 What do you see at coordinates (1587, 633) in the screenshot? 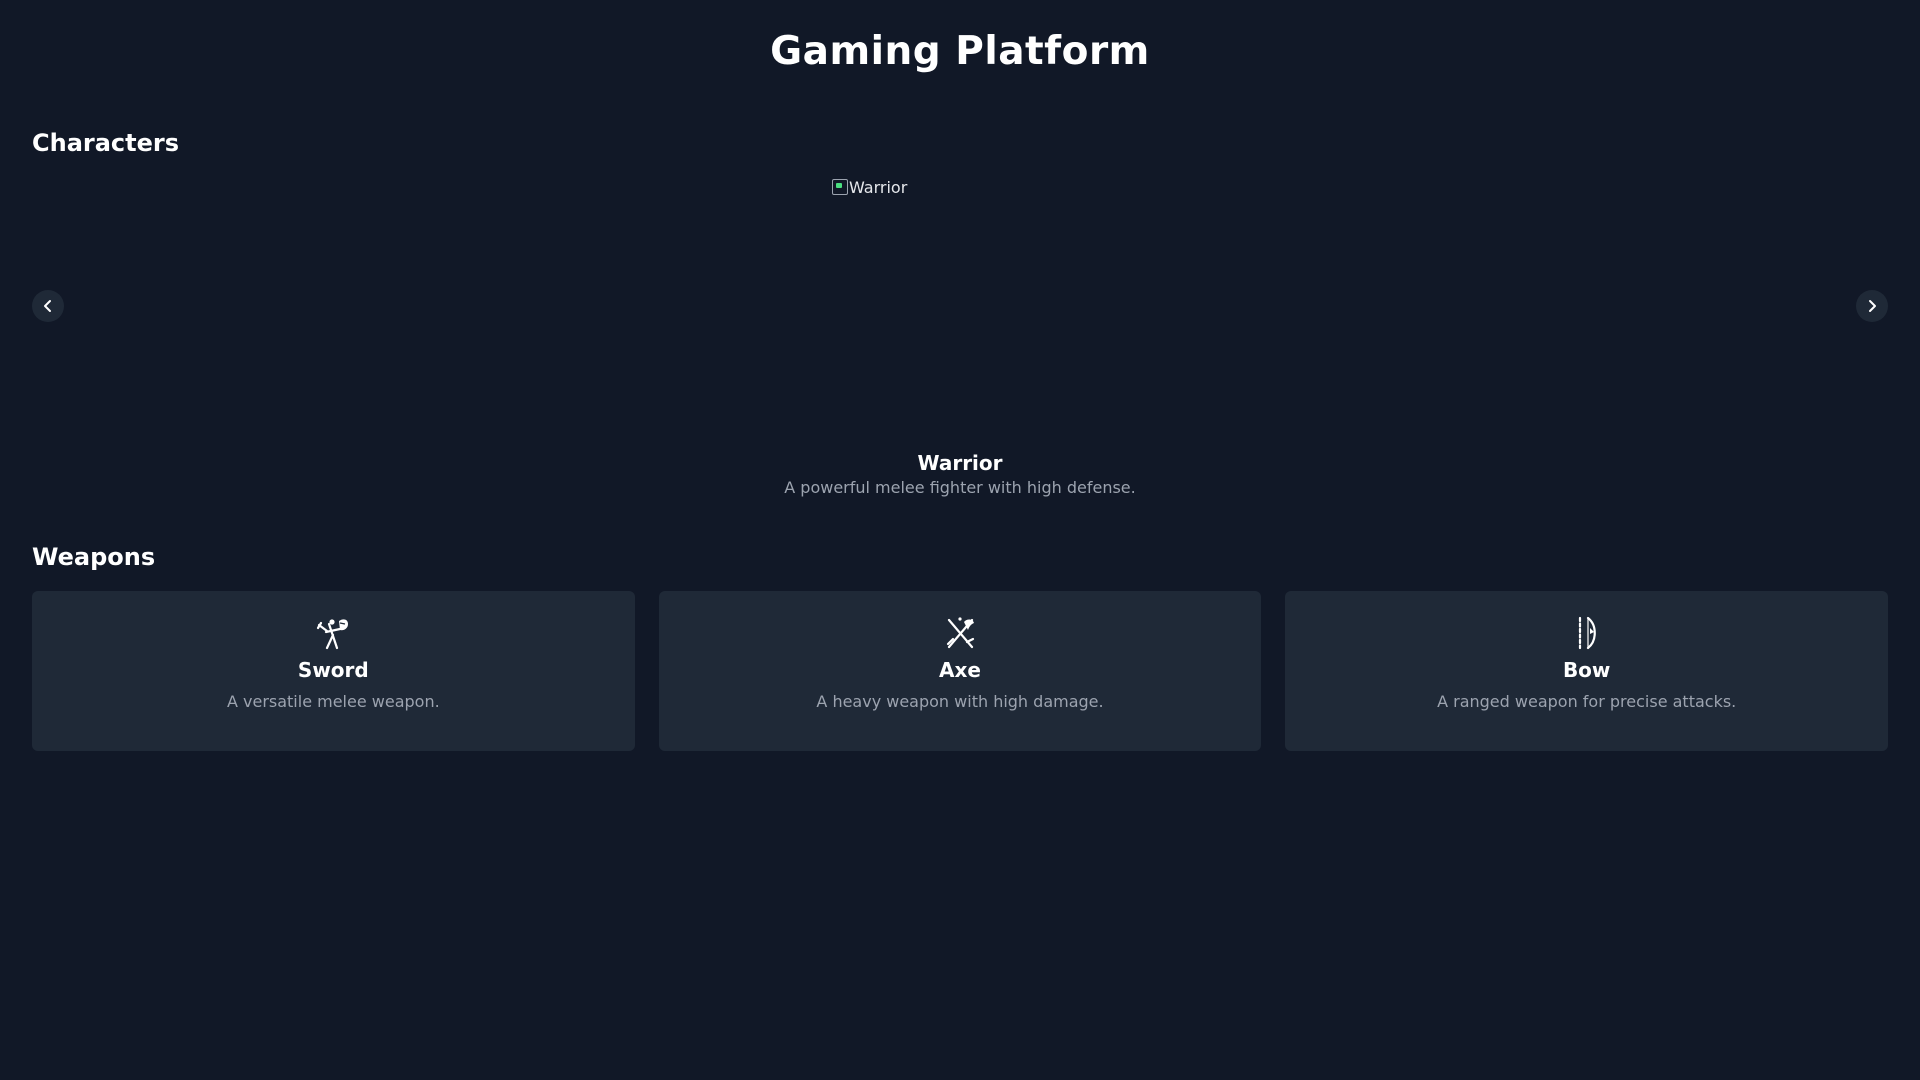
I see `bow-icon` at bounding box center [1587, 633].